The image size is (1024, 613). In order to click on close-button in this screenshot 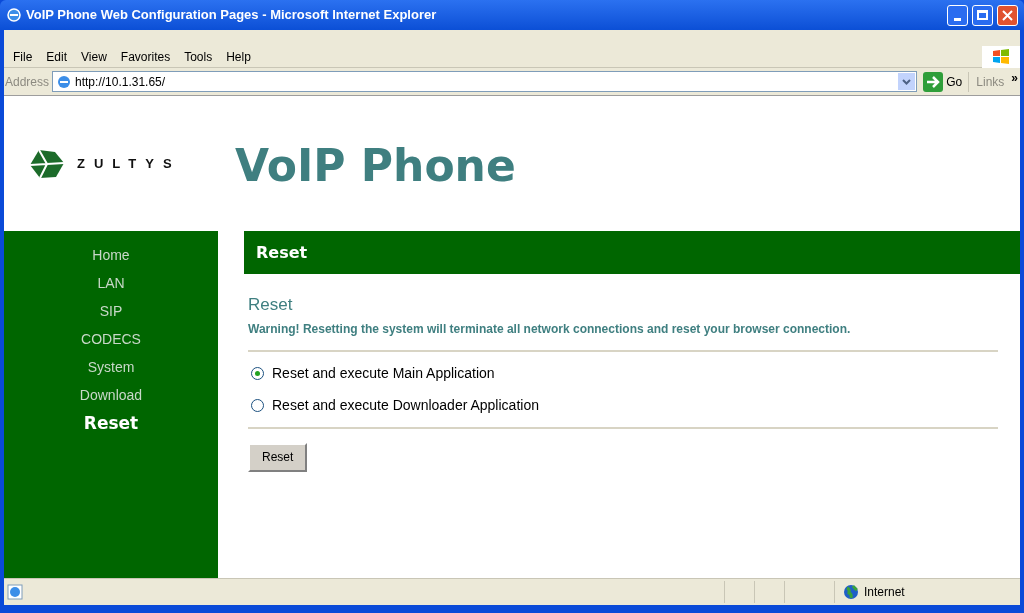, I will do `click(1007, 15)`.